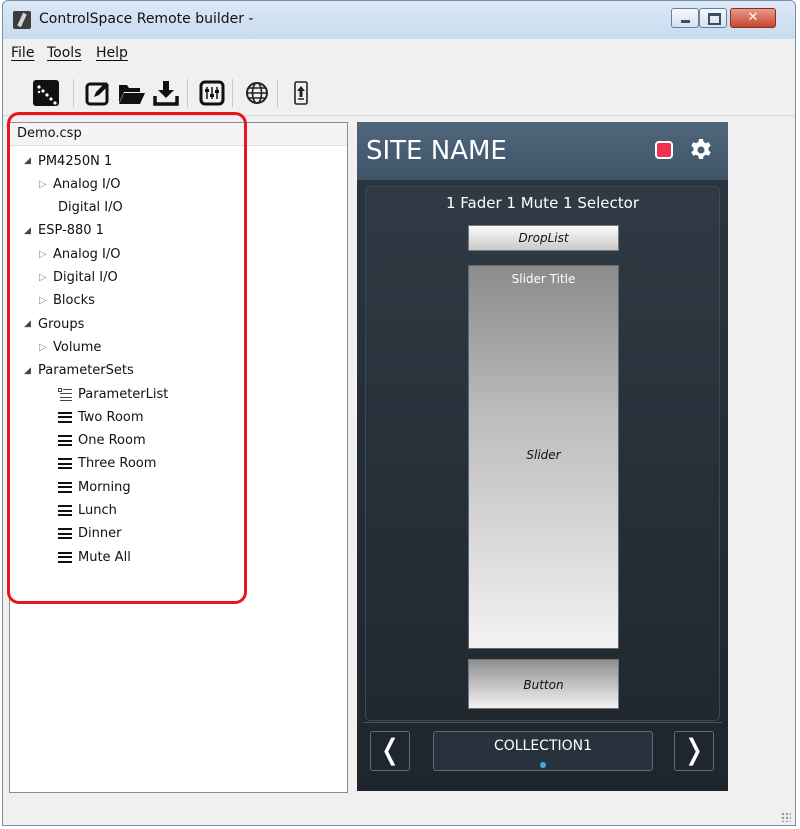 The image size is (800, 829). Describe the element at coordinates (132, 93) in the screenshot. I see `open-folder-icon` at that location.